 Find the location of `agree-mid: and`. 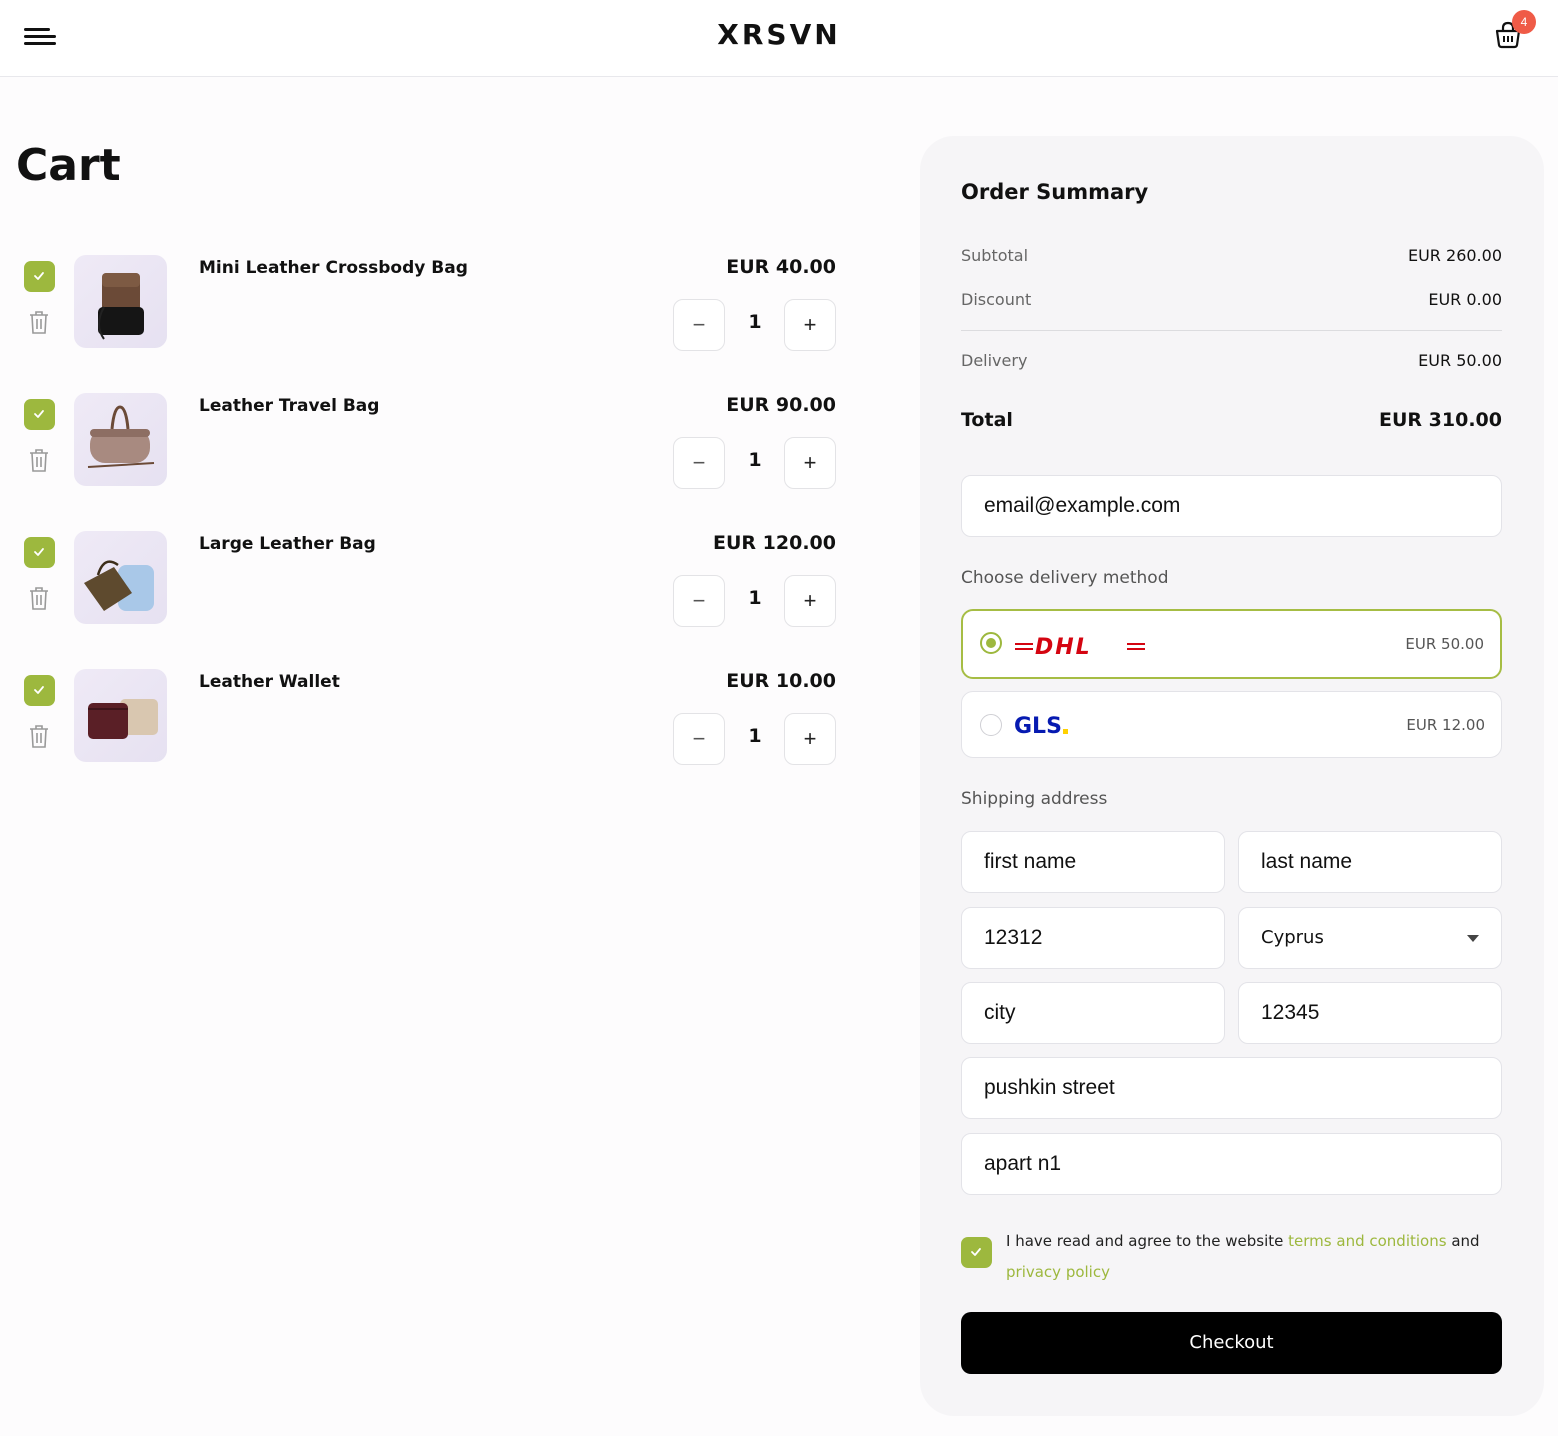

agree-mid: and is located at coordinates (1463, 1241).